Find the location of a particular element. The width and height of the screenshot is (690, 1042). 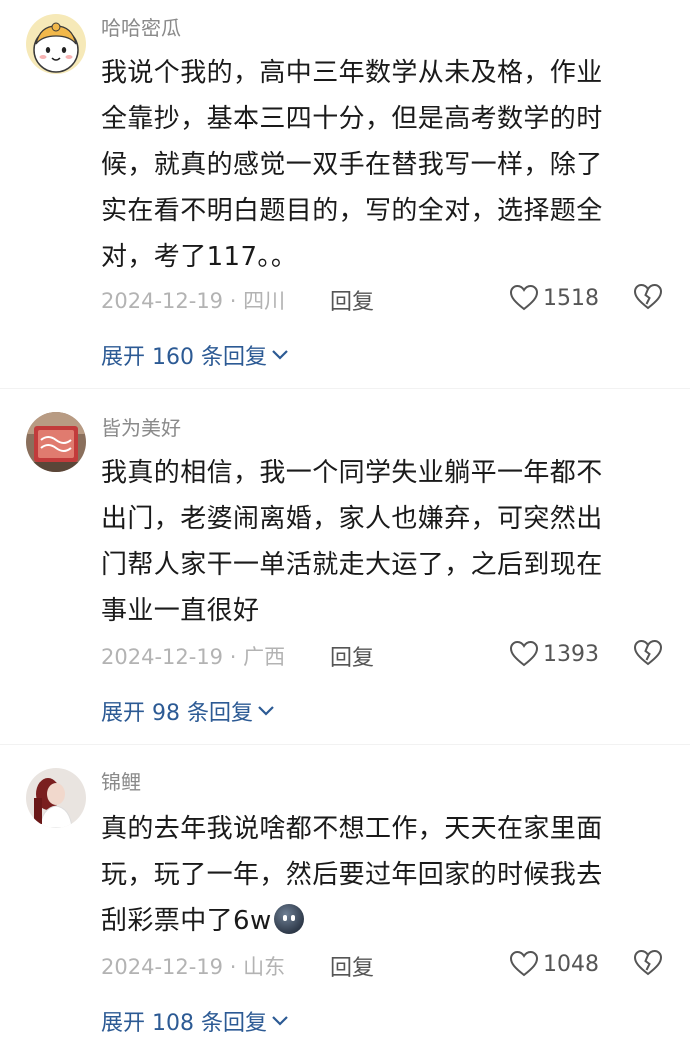

comment-line-with-emoji: 刮彩票中了6w is located at coordinates (381, 921).